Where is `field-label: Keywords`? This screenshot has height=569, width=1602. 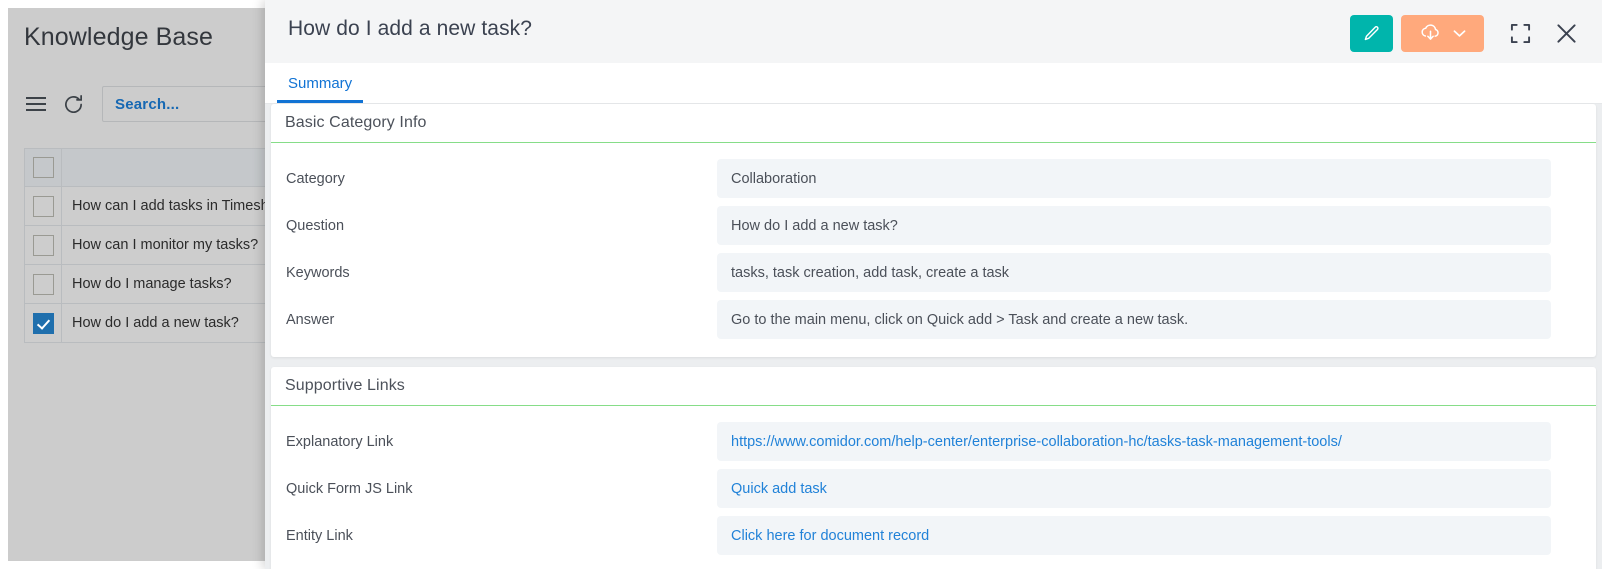 field-label: Keywords is located at coordinates (318, 272).